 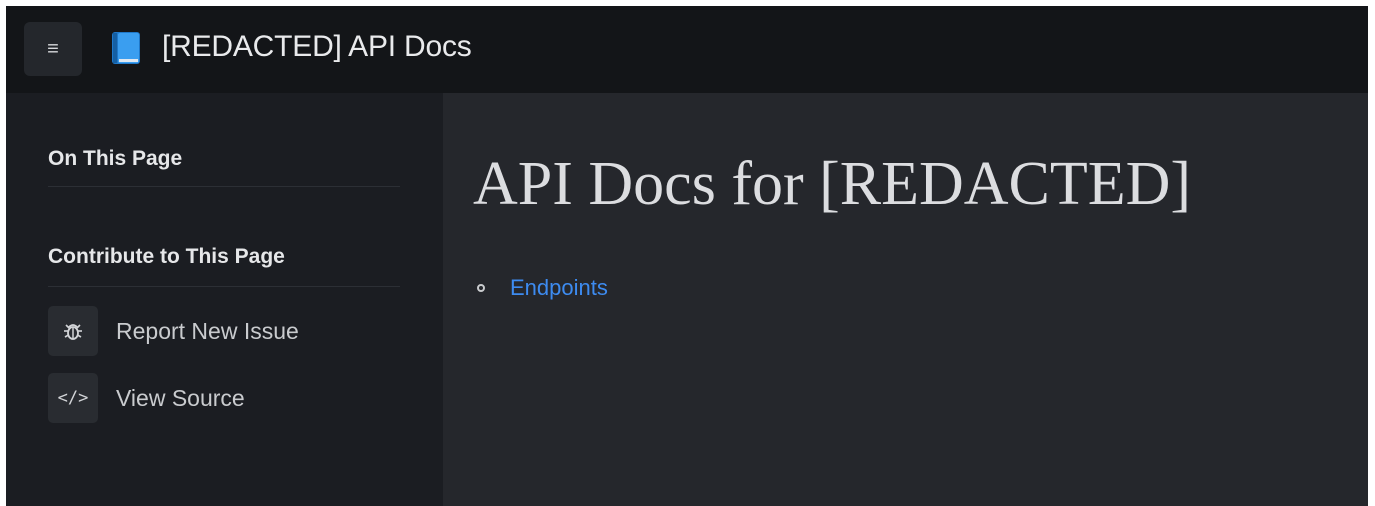 I want to click on bug-icon, so click(x=73, y=331).